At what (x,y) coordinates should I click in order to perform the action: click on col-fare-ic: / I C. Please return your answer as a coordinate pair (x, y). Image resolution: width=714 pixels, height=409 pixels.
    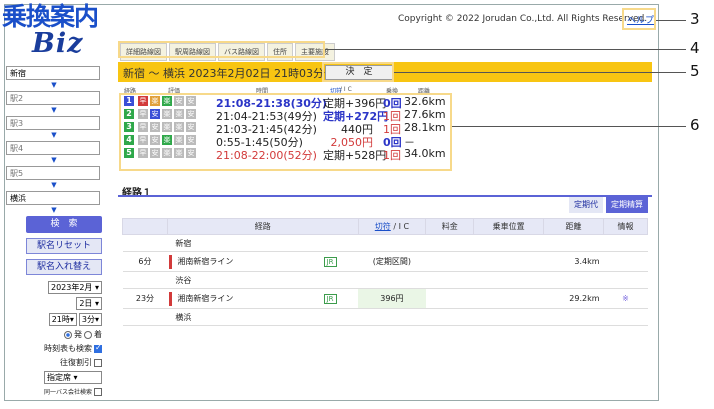
    Looking at the image, I should click on (346, 89).